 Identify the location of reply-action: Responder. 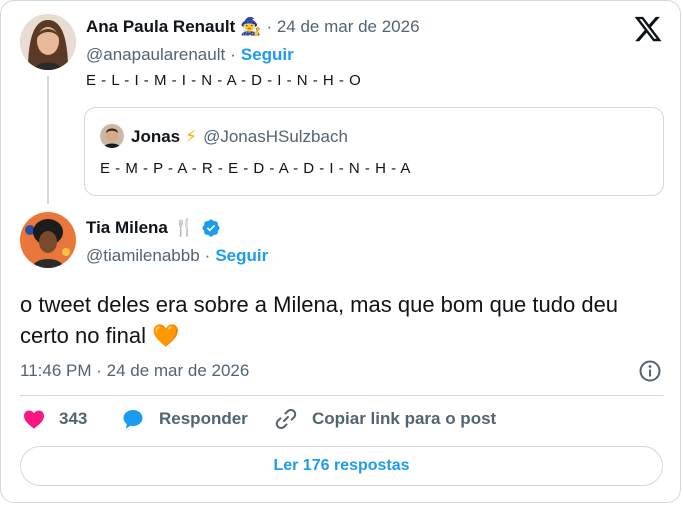
(184, 419).